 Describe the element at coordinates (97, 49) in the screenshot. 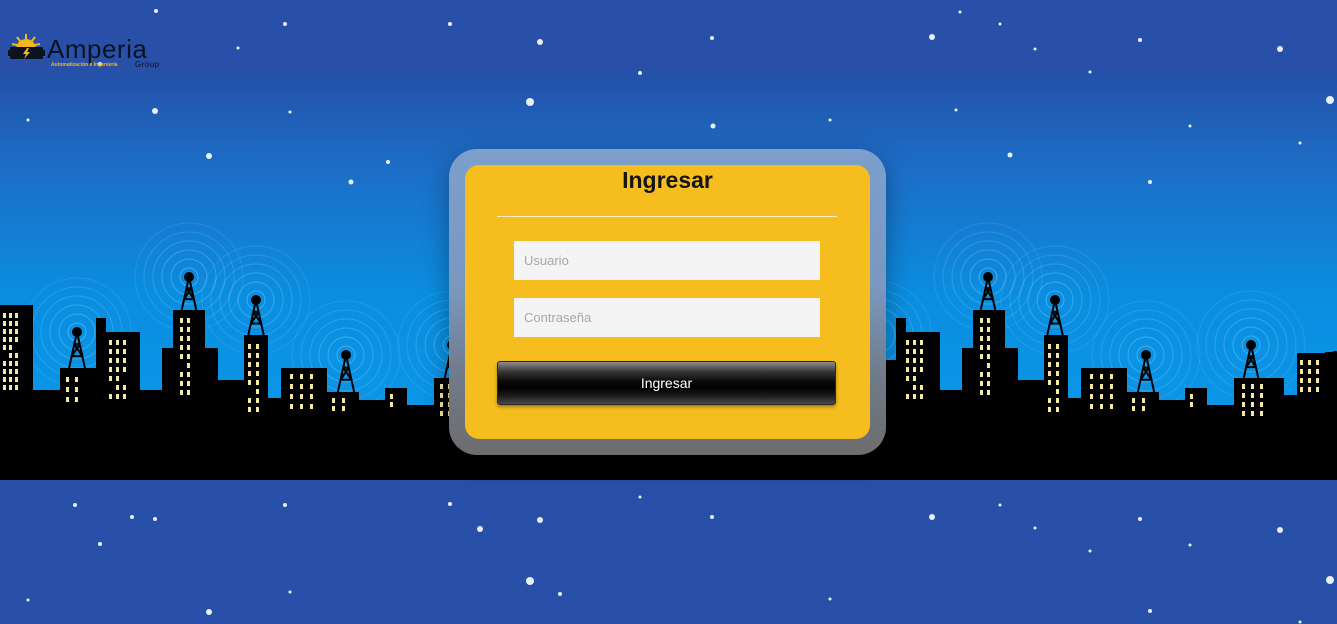

I see `brand-name: Amperia` at that location.